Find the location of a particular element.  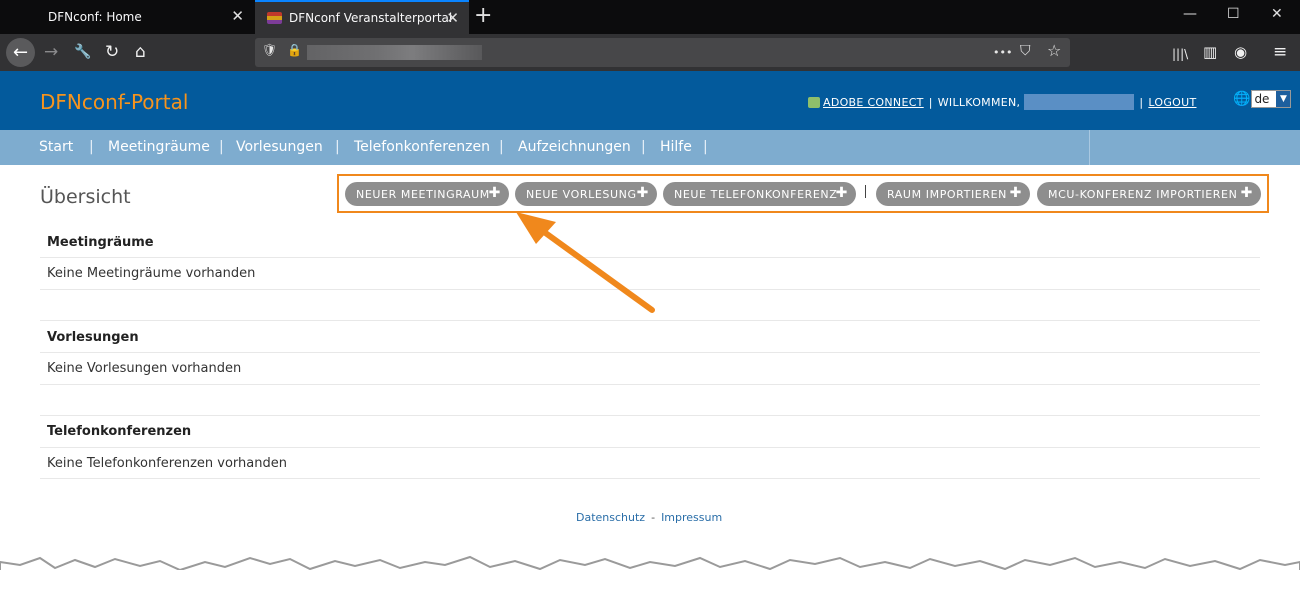

tab-title: DFNconf Veranstalterportal is located at coordinates (371, 18).